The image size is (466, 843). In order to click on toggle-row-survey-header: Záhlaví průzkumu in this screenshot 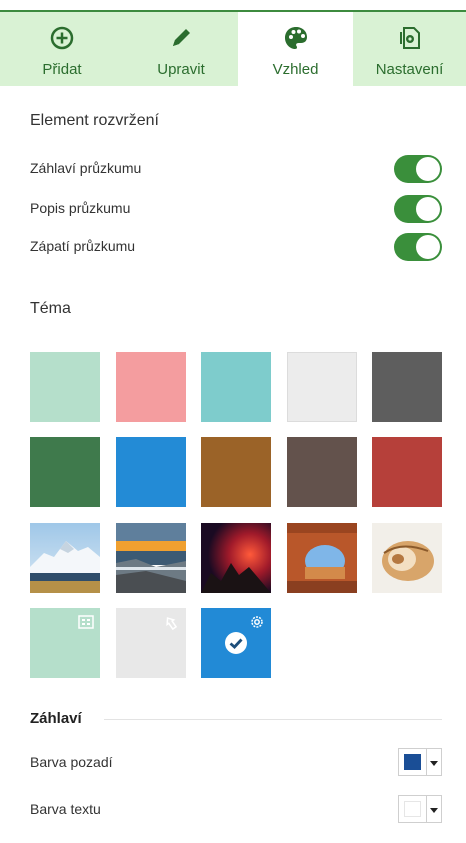, I will do `click(236, 169)`.